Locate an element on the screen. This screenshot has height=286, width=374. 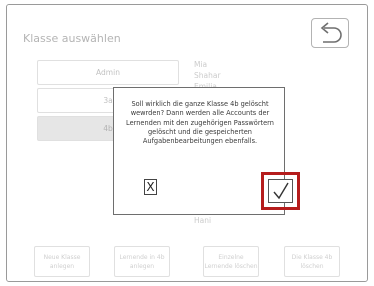
cancel-button: X is located at coordinates (150, 187).